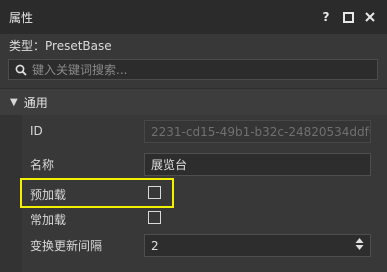 This screenshot has height=272, width=387. What do you see at coordinates (257, 164) in the screenshot?
I see `name-field: 展览台` at bounding box center [257, 164].